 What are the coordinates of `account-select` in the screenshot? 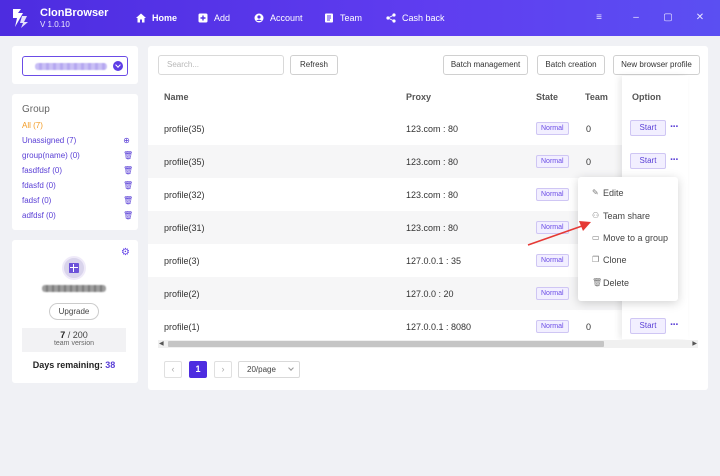 It's located at (75, 66).